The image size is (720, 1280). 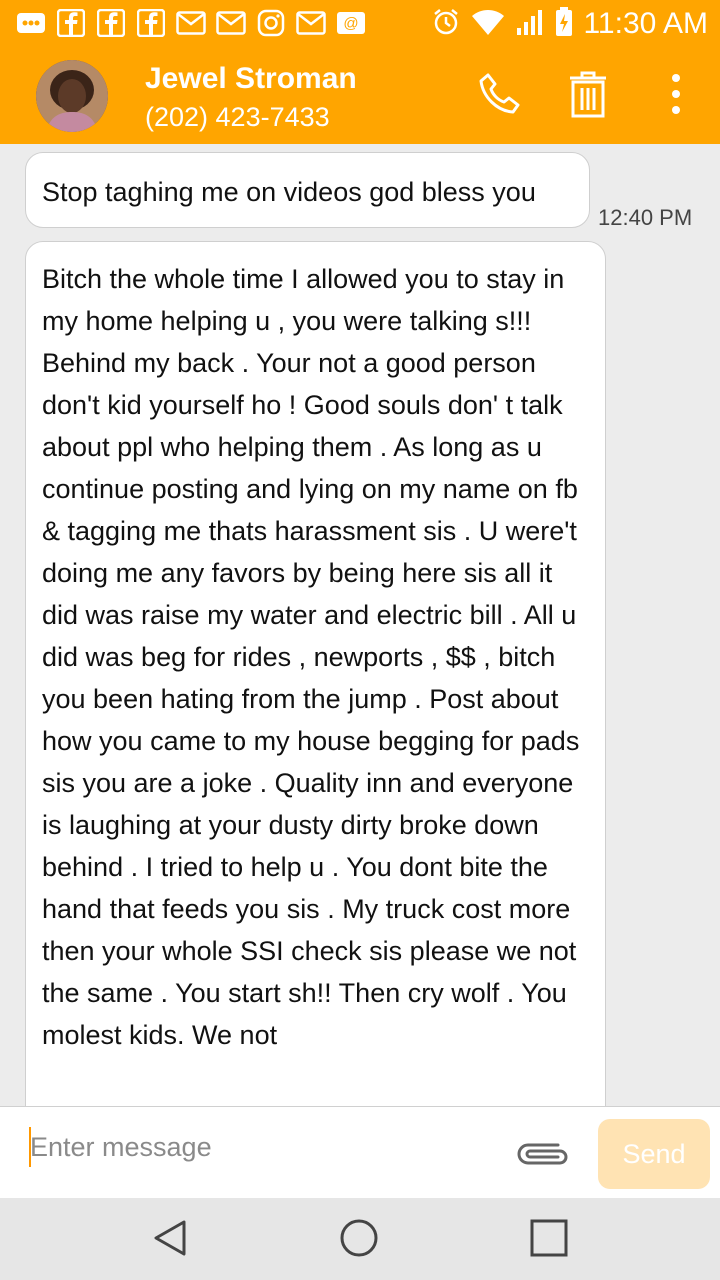 I want to click on conversation-header: Jewel Stroman (202) 423-7433, so click(x=360, y=96).